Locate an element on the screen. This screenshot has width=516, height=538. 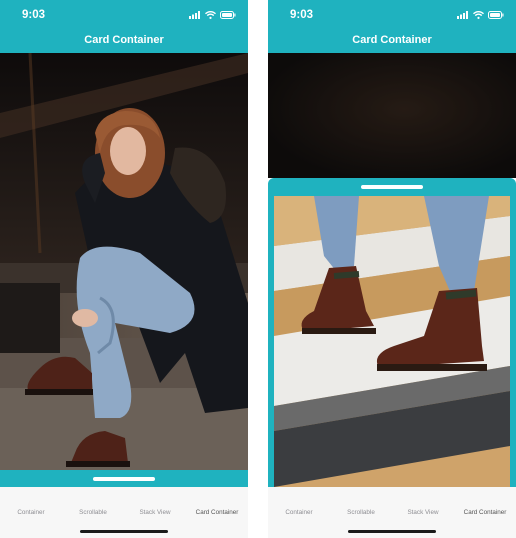
background-photo-dimmed is located at coordinates (392, 115).